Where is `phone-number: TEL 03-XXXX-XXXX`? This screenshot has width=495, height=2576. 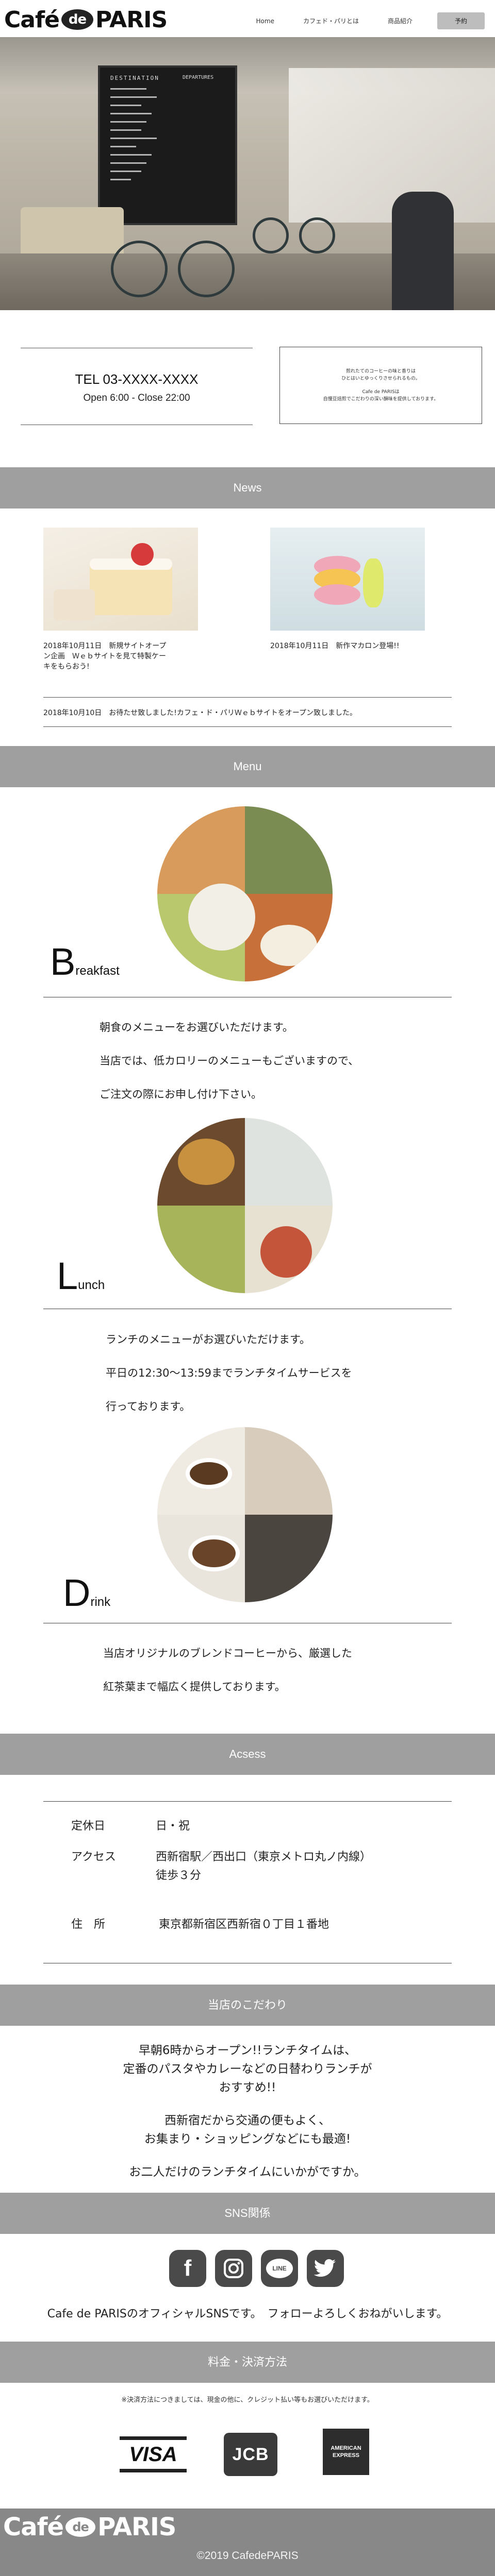
phone-number: TEL 03-XXXX-XXXX is located at coordinates (137, 379).